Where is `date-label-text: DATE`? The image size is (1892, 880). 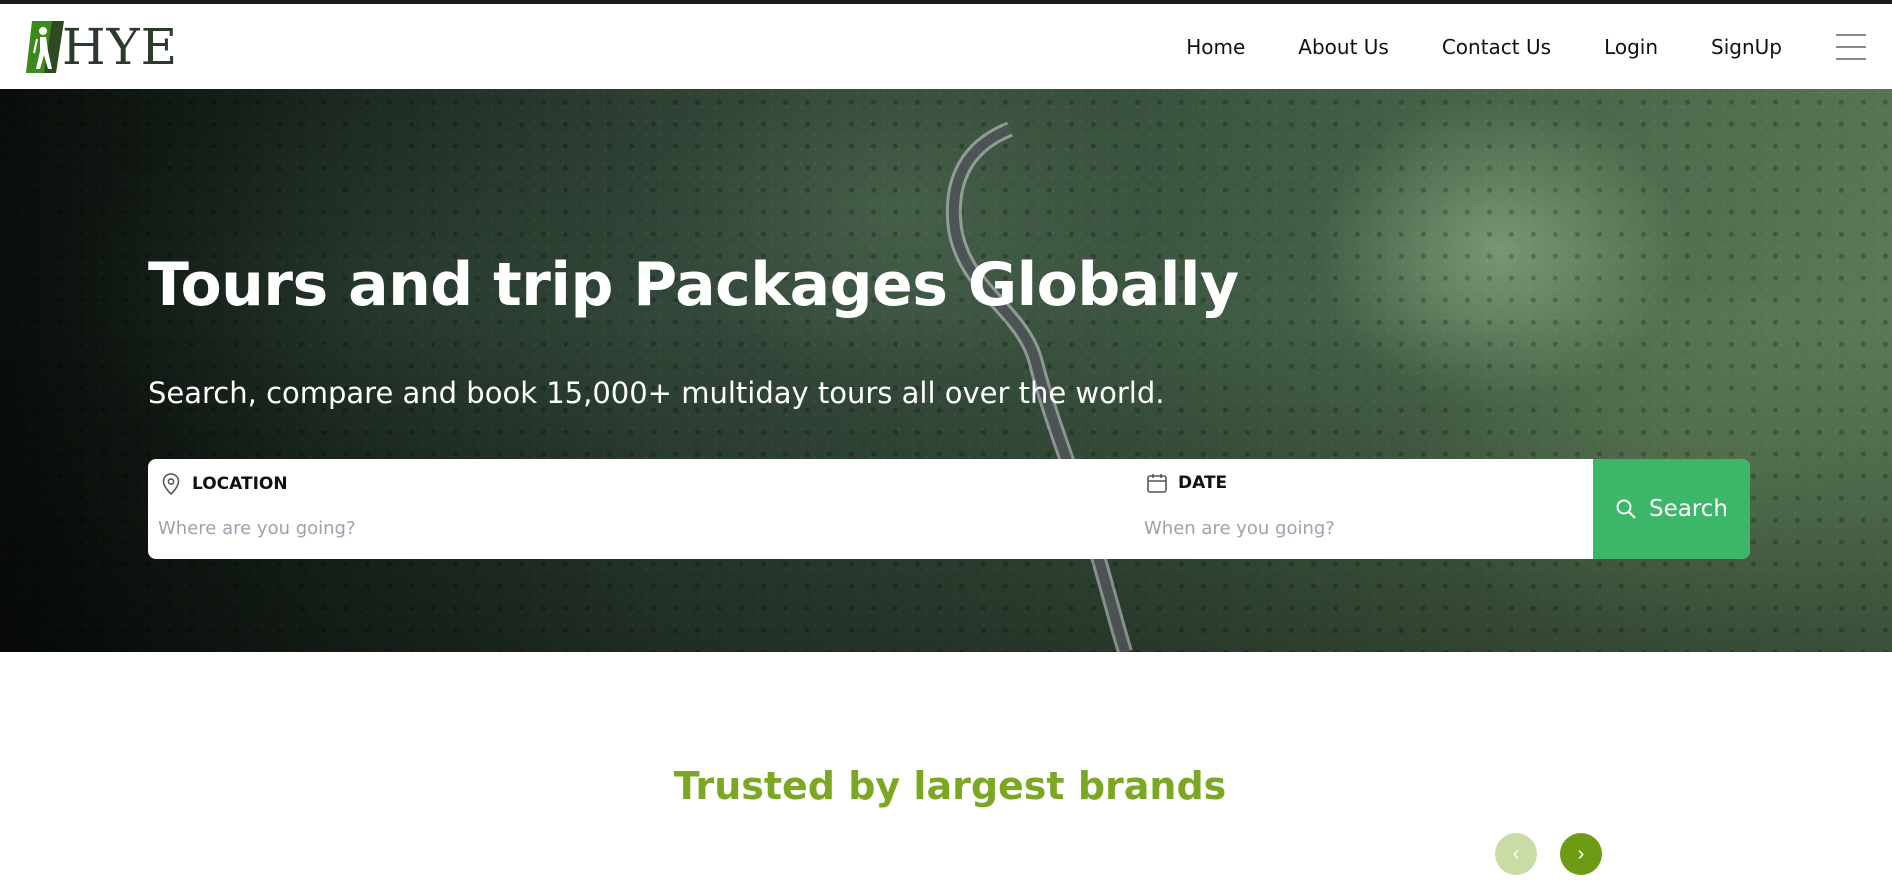 date-label-text: DATE is located at coordinates (1203, 483).